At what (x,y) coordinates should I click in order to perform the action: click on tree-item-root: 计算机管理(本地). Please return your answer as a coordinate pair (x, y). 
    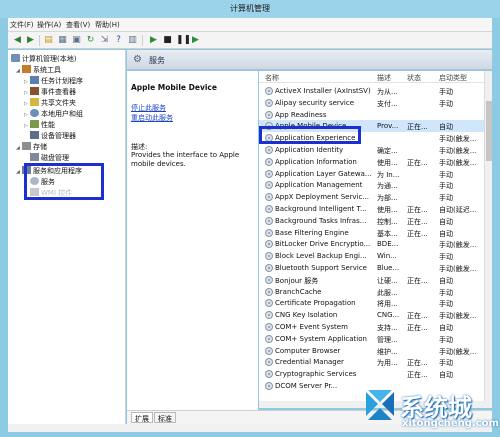
    Looking at the image, I should click on (43, 59).